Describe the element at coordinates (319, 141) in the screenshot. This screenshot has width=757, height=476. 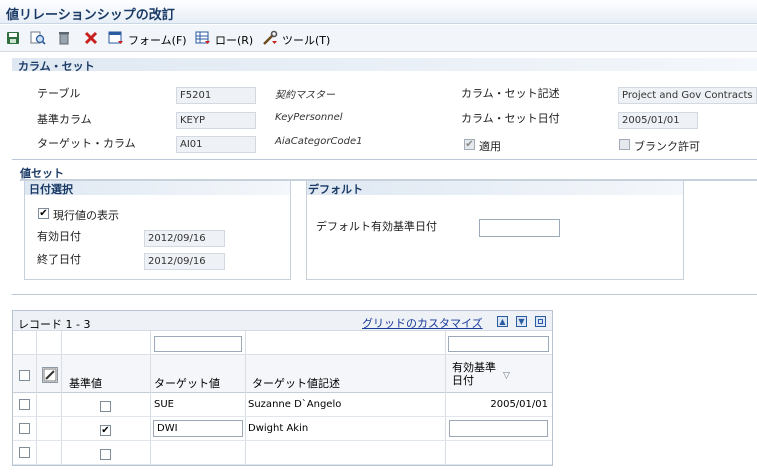
I see `target-column-description: AiaCategorCode1` at that location.